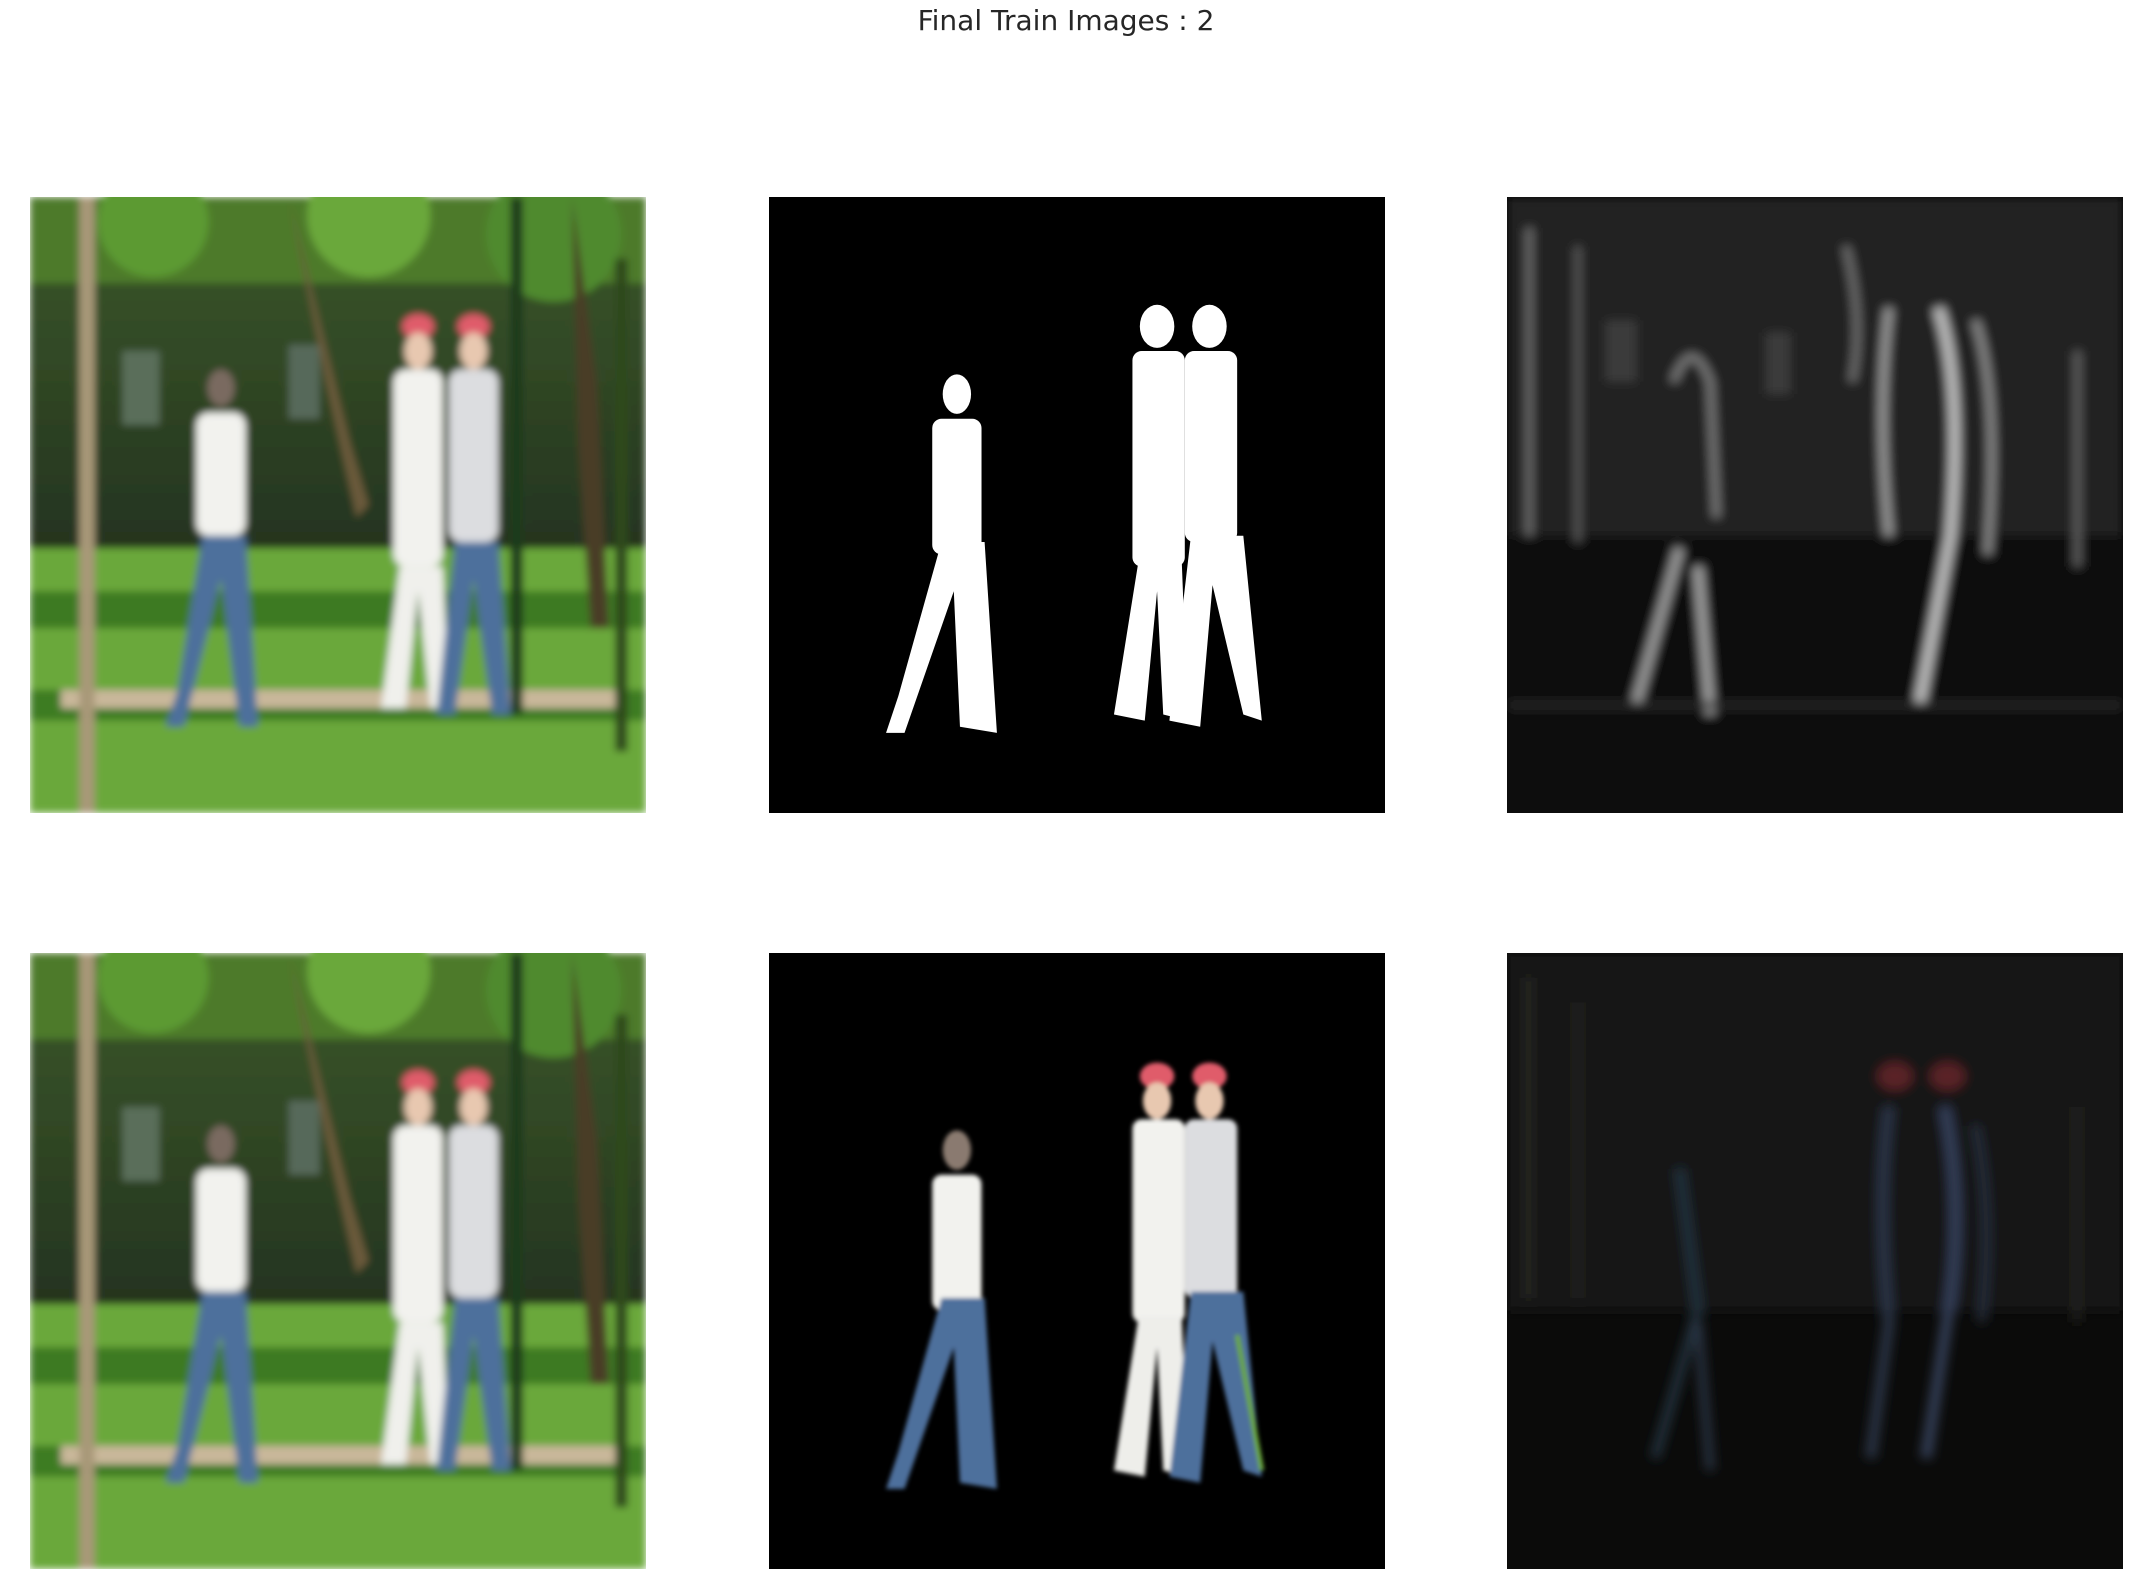 Image resolution: width=2132 pixels, height=1595 pixels. I want to click on grayscale-prediction-panel, so click(1815, 505).